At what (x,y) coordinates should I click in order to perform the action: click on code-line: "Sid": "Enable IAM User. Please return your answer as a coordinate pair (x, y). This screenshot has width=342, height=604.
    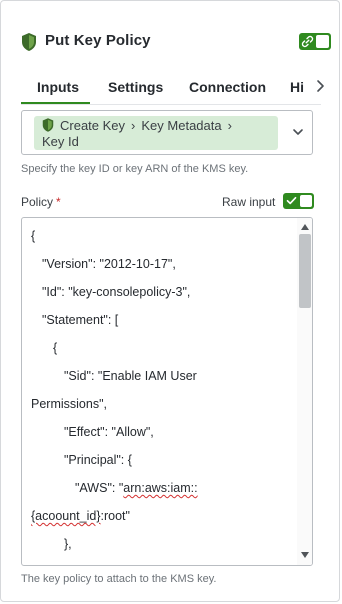
    Looking at the image, I should click on (130, 376).